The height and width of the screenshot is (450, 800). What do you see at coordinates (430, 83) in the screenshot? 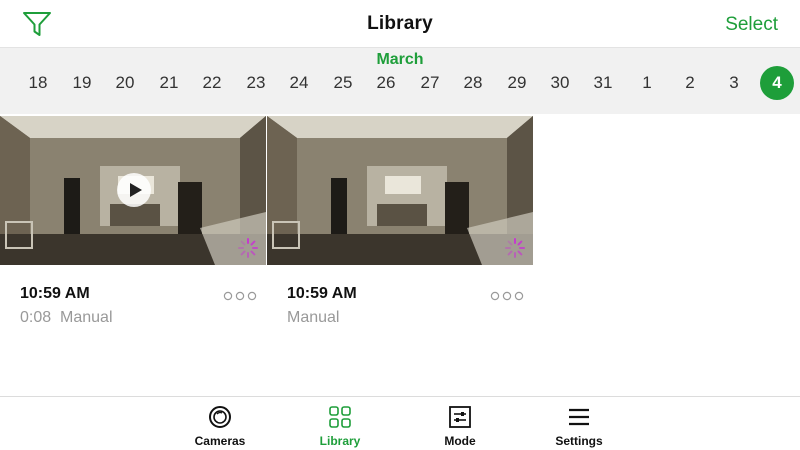
I see `day-item: 27` at bounding box center [430, 83].